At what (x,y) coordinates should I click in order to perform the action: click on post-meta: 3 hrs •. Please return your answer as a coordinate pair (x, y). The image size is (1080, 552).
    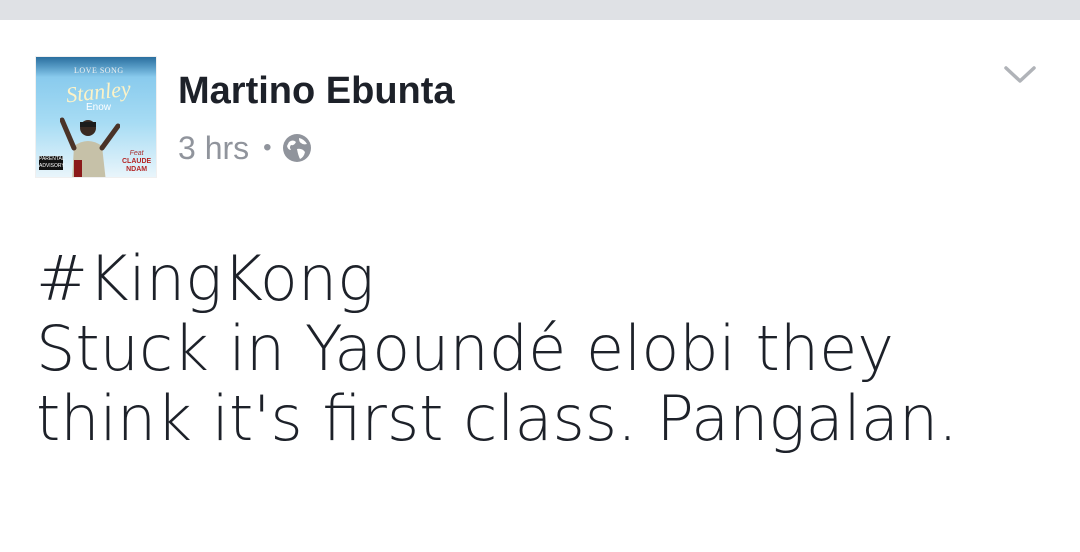
    Looking at the image, I should click on (245, 148).